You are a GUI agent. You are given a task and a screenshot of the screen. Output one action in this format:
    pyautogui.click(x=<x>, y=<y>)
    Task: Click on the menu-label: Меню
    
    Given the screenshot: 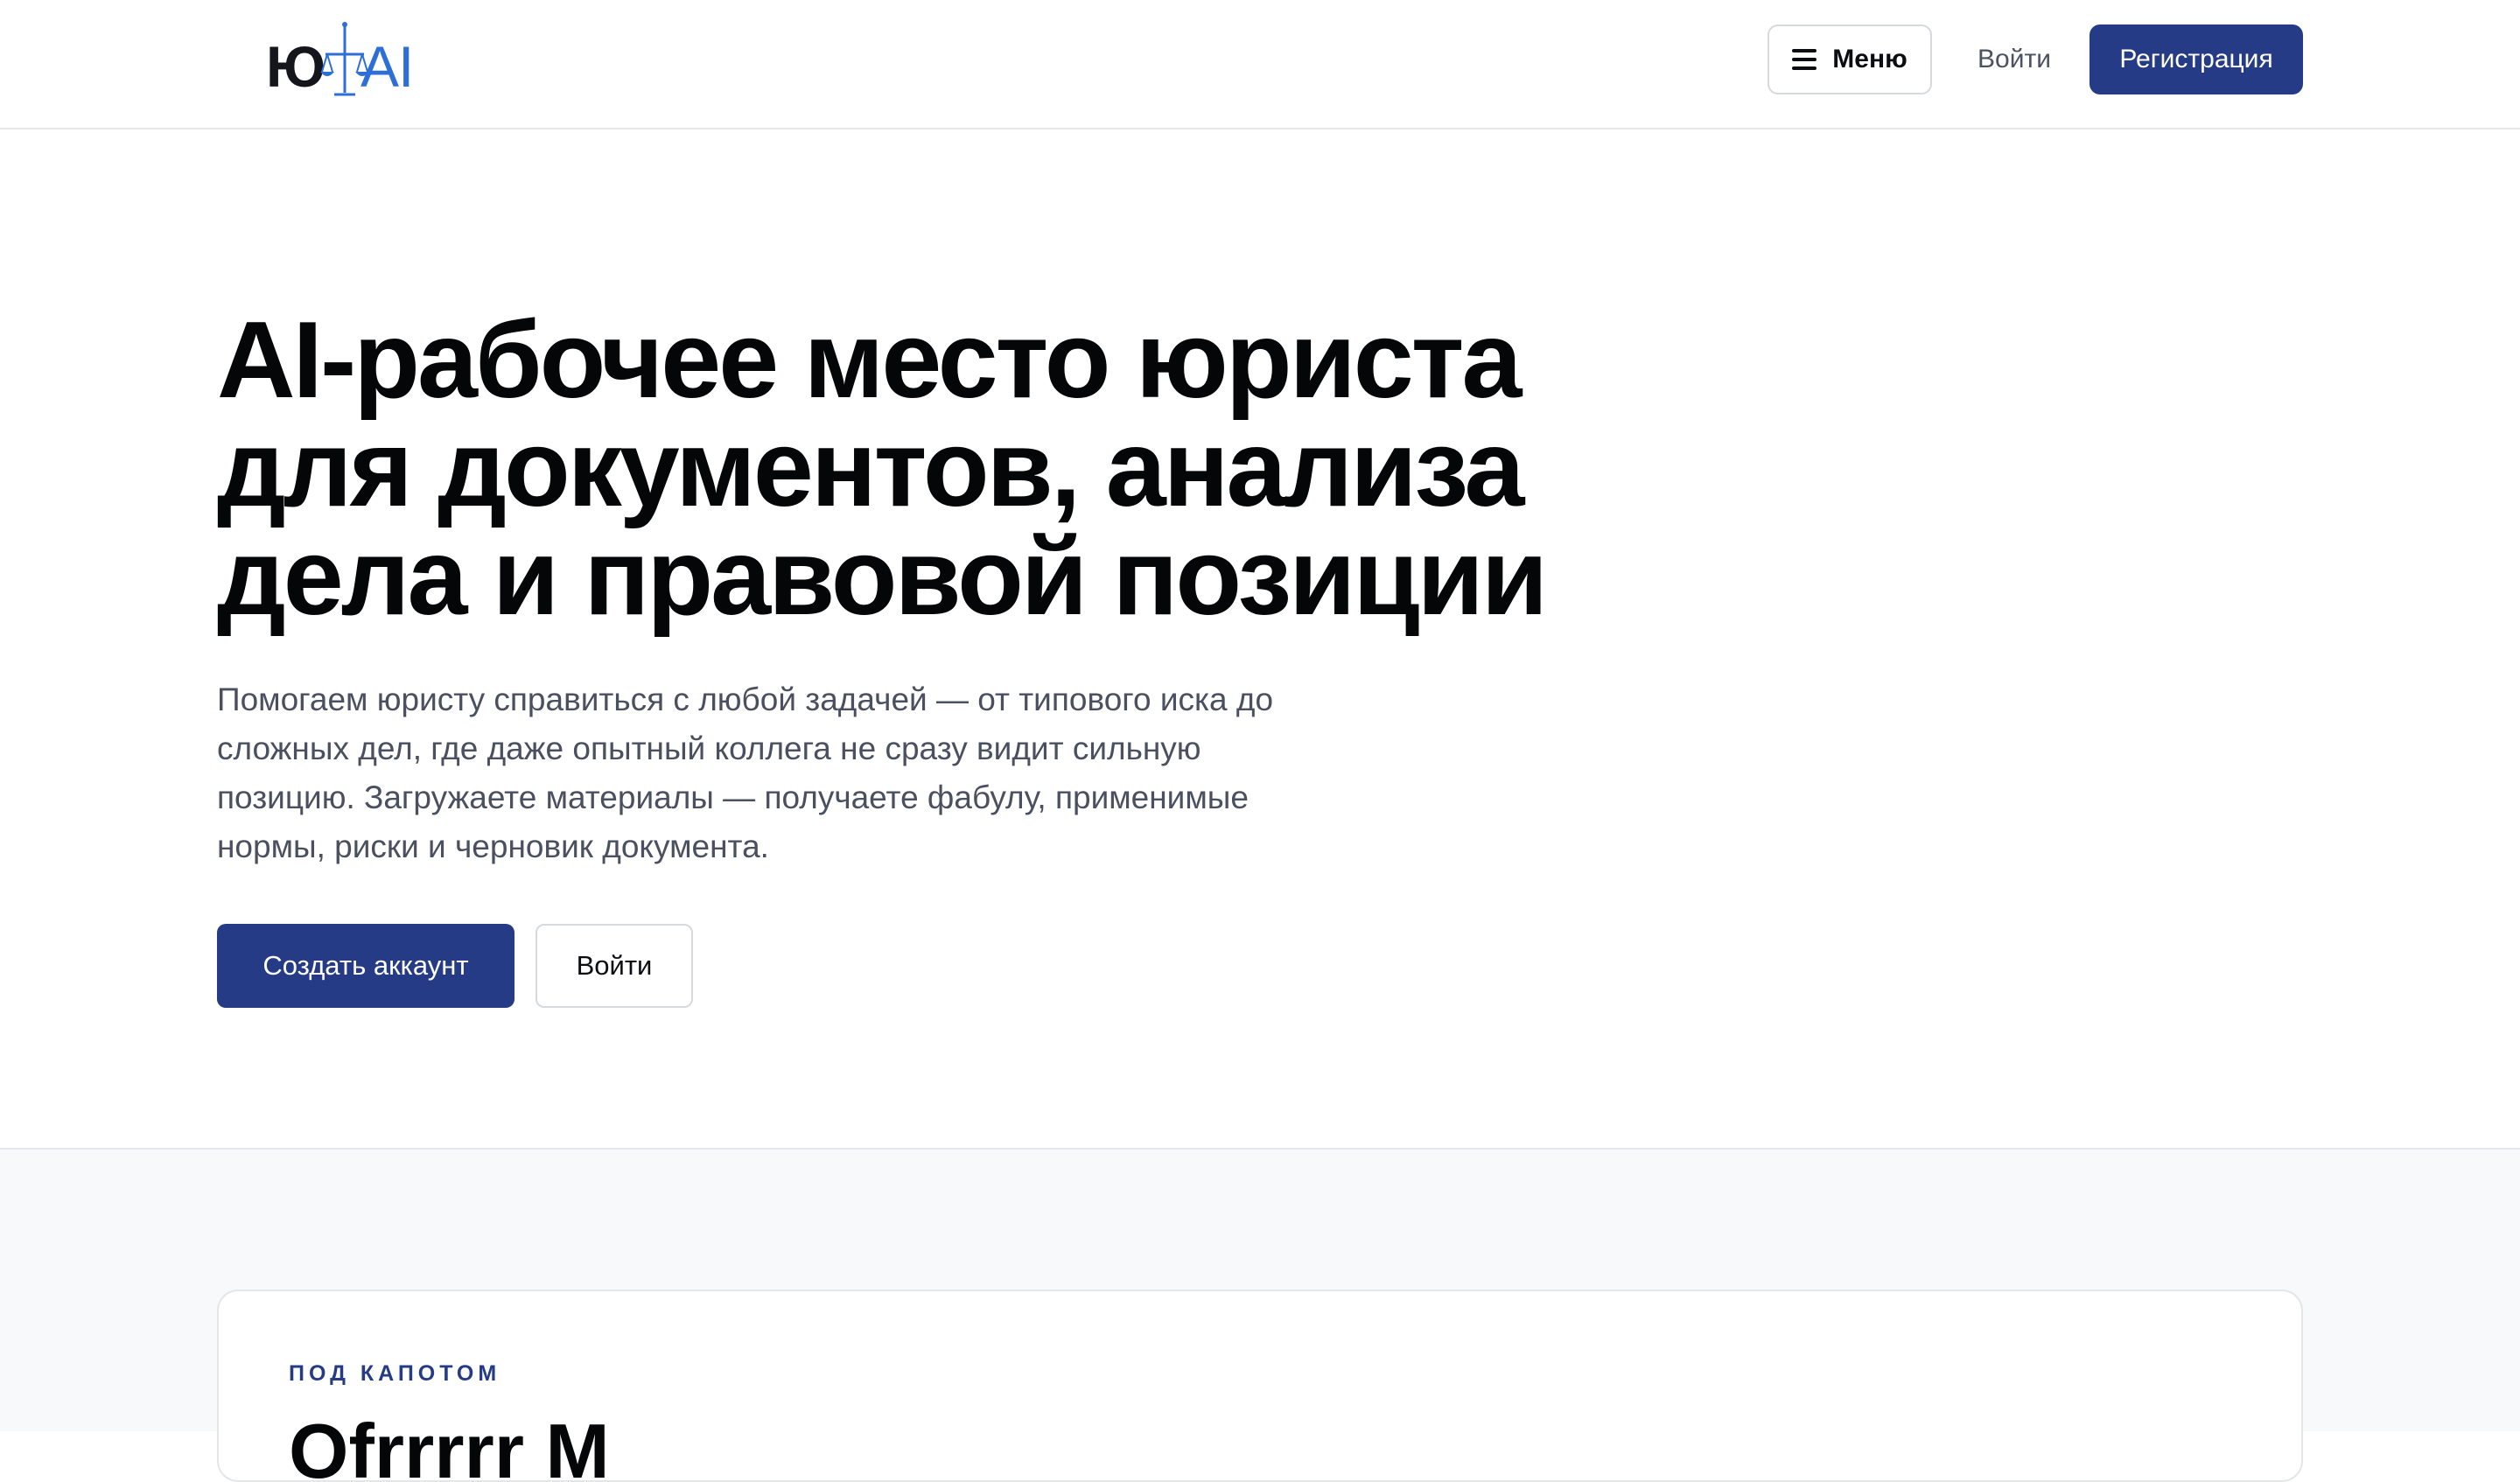 What is the action you would take?
    pyautogui.click(x=1870, y=59)
    